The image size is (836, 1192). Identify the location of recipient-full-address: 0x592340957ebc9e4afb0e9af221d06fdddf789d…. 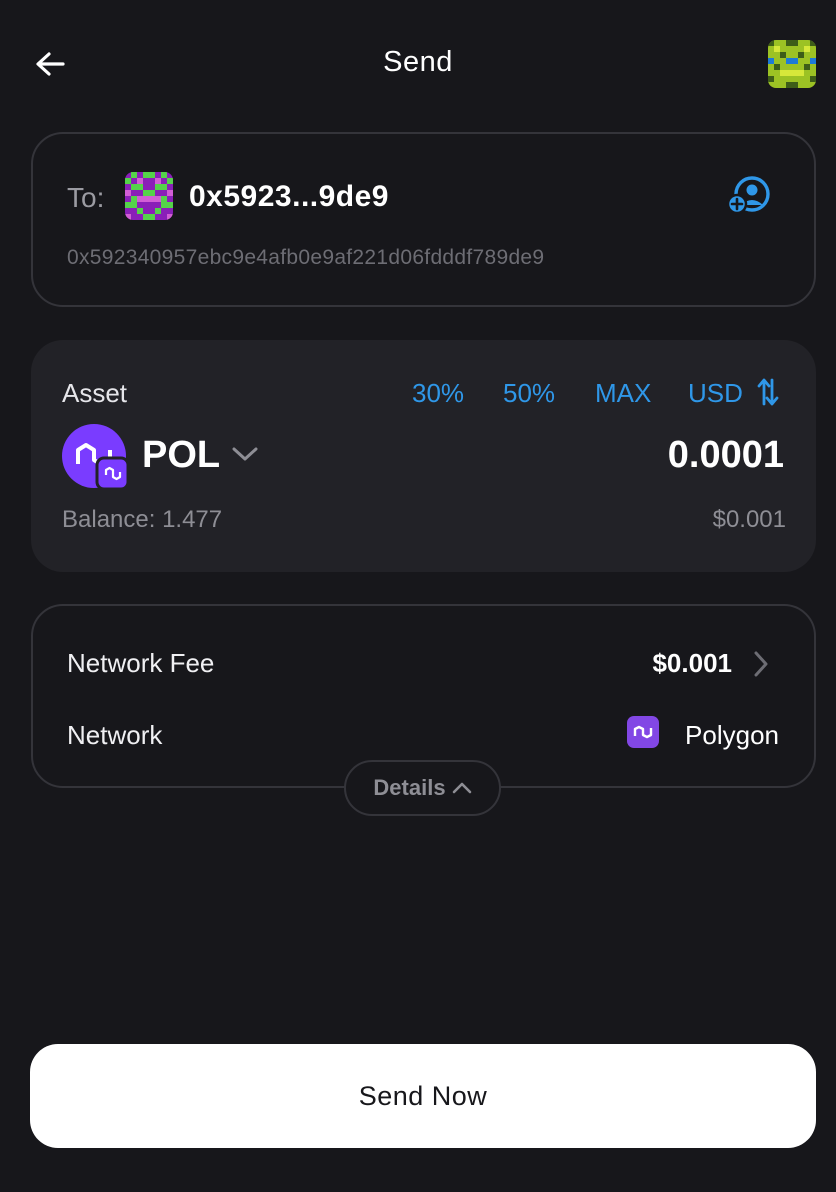
(306, 257).